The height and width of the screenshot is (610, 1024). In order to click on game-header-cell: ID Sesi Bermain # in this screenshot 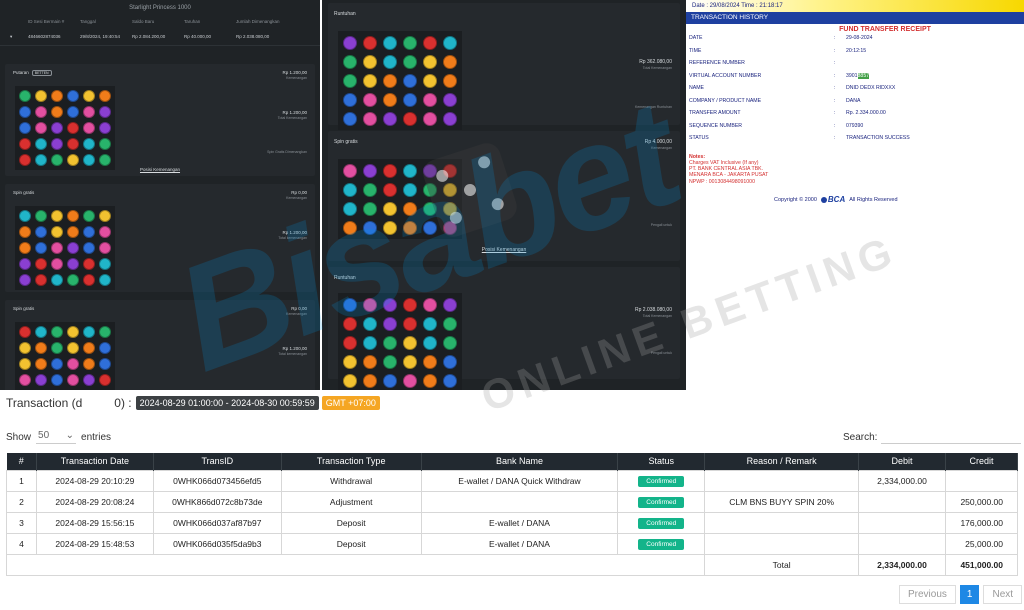, I will do `click(46, 21)`.